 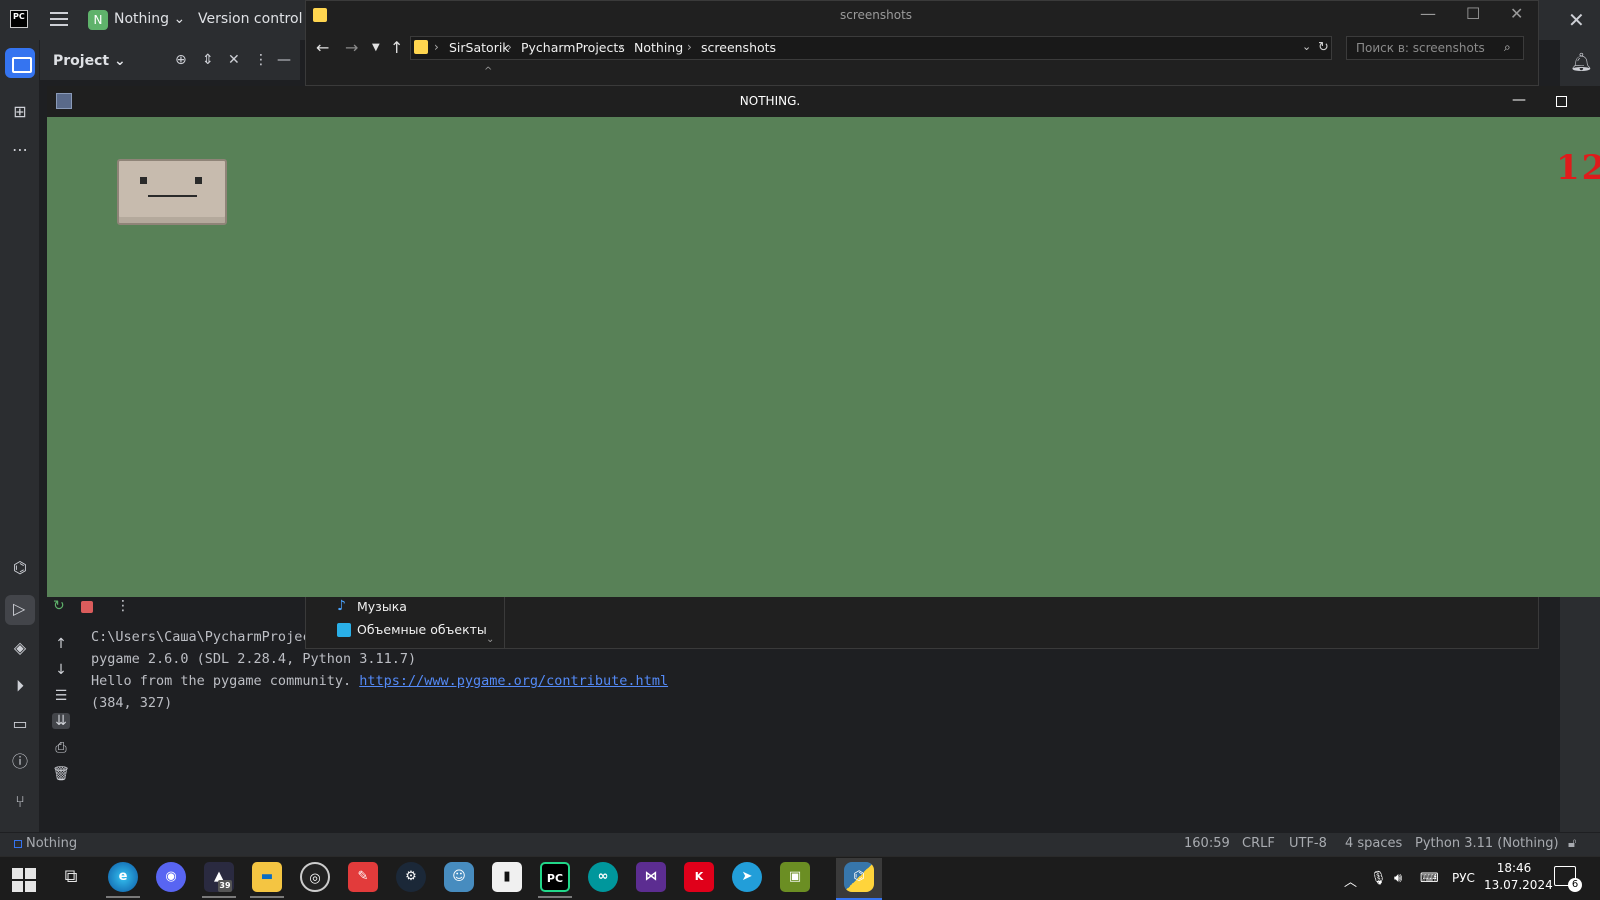 What do you see at coordinates (123, 877) in the screenshot?
I see `edge-icon: e` at bounding box center [123, 877].